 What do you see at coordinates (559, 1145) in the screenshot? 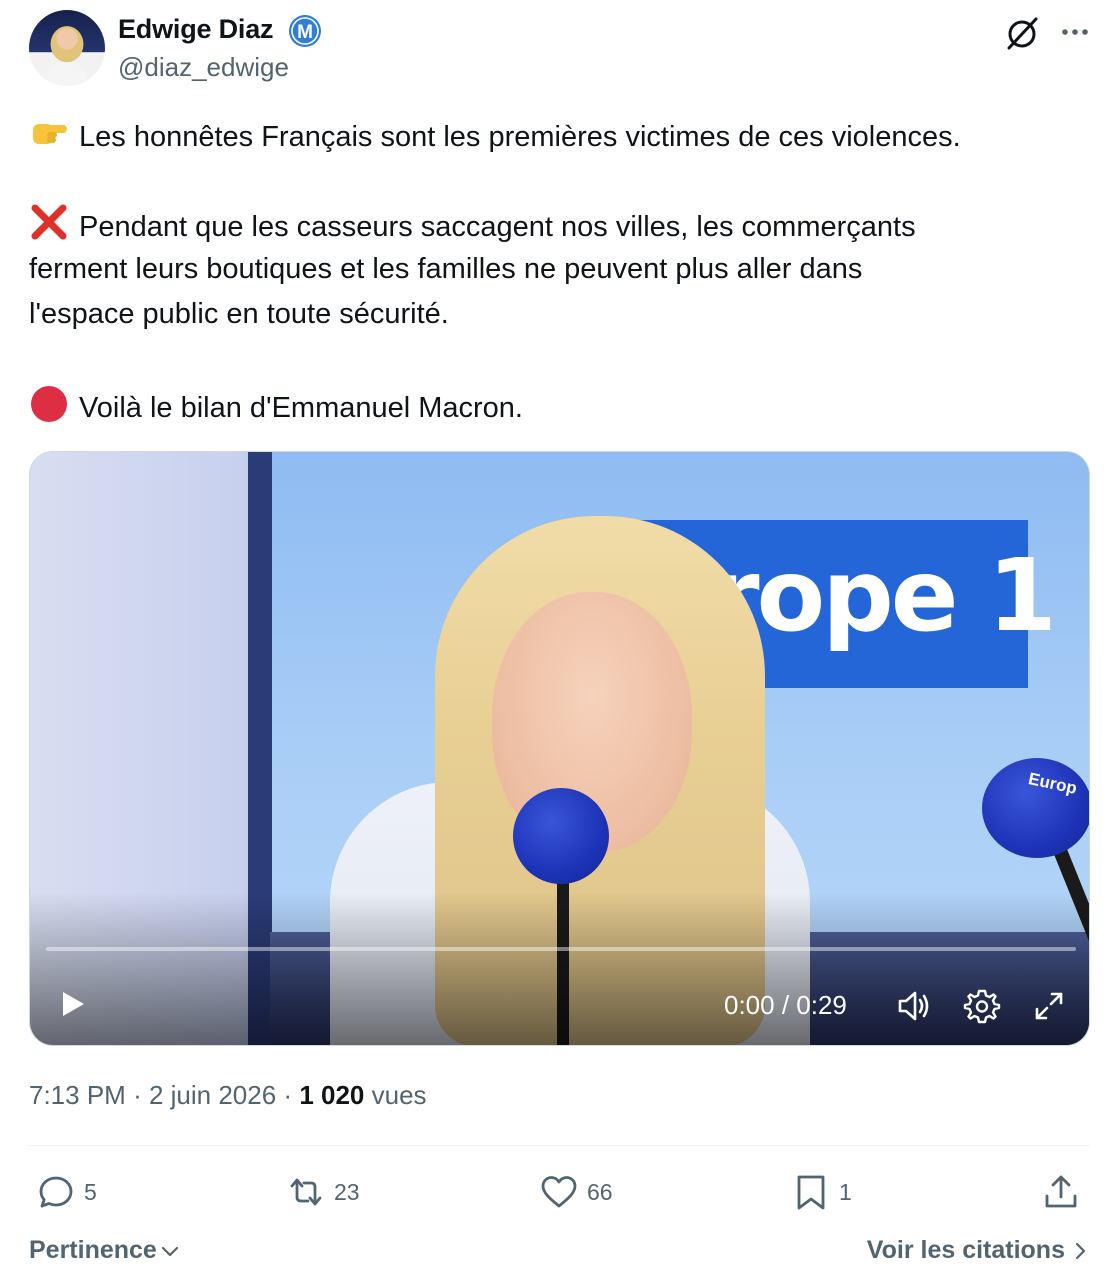
I see `divider` at bounding box center [559, 1145].